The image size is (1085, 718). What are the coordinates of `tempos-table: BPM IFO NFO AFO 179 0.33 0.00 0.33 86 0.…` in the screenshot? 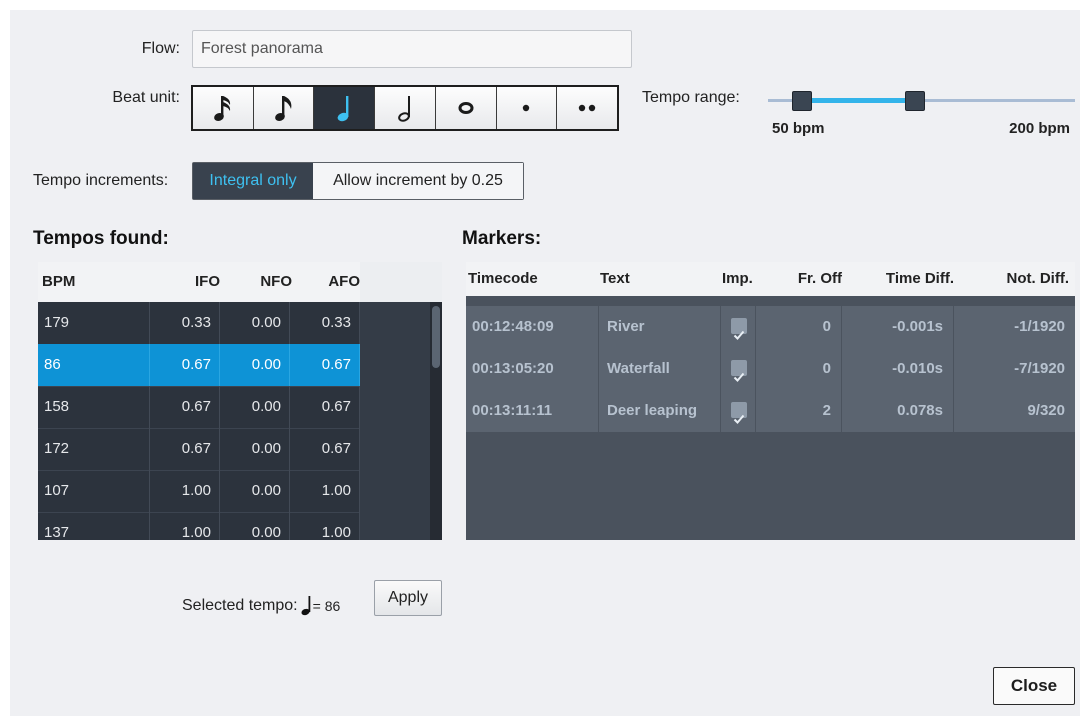 It's located at (240, 401).